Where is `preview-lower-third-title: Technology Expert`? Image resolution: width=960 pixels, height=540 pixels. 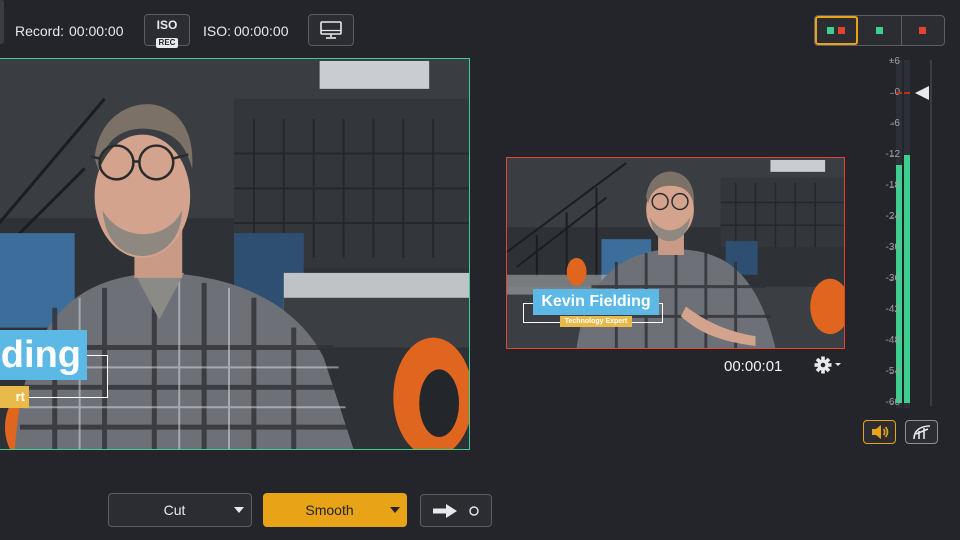 preview-lower-third-title: Technology Expert is located at coordinates (596, 321).